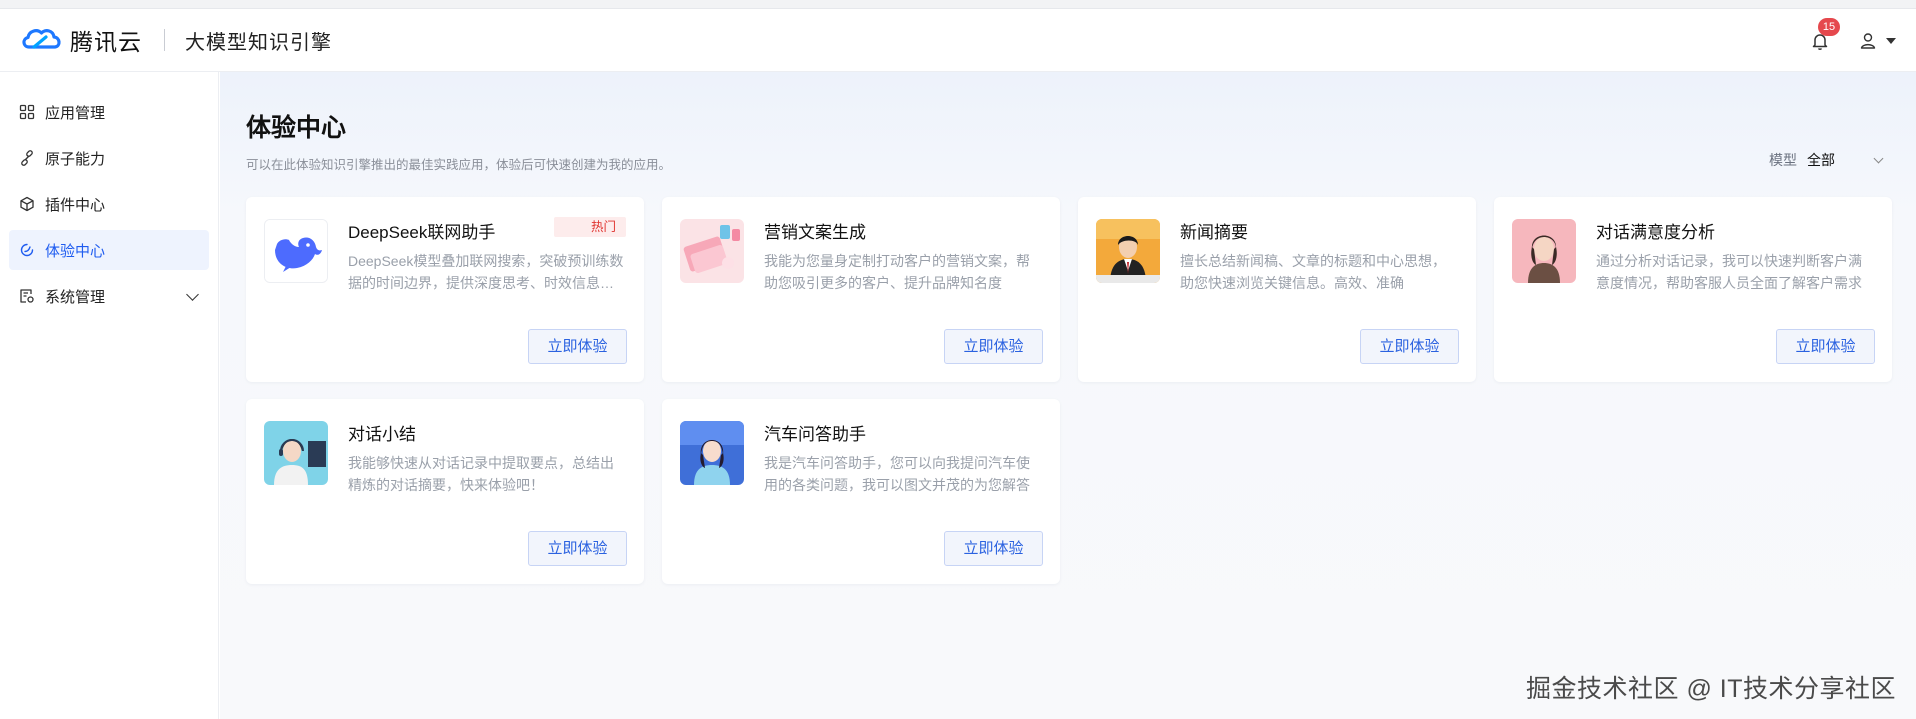 The image size is (1916, 719). What do you see at coordinates (1313, 272) in the screenshot?
I see `card-description: 擅长总结新闻稿、文章的标题和中心思想，助您快速浏览关键信息。高效、准确` at bounding box center [1313, 272].